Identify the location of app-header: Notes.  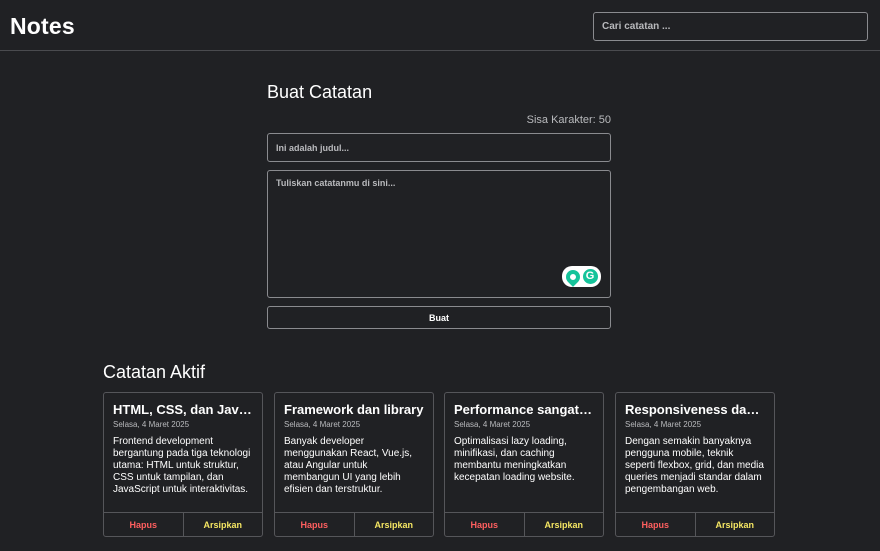
(440, 25).